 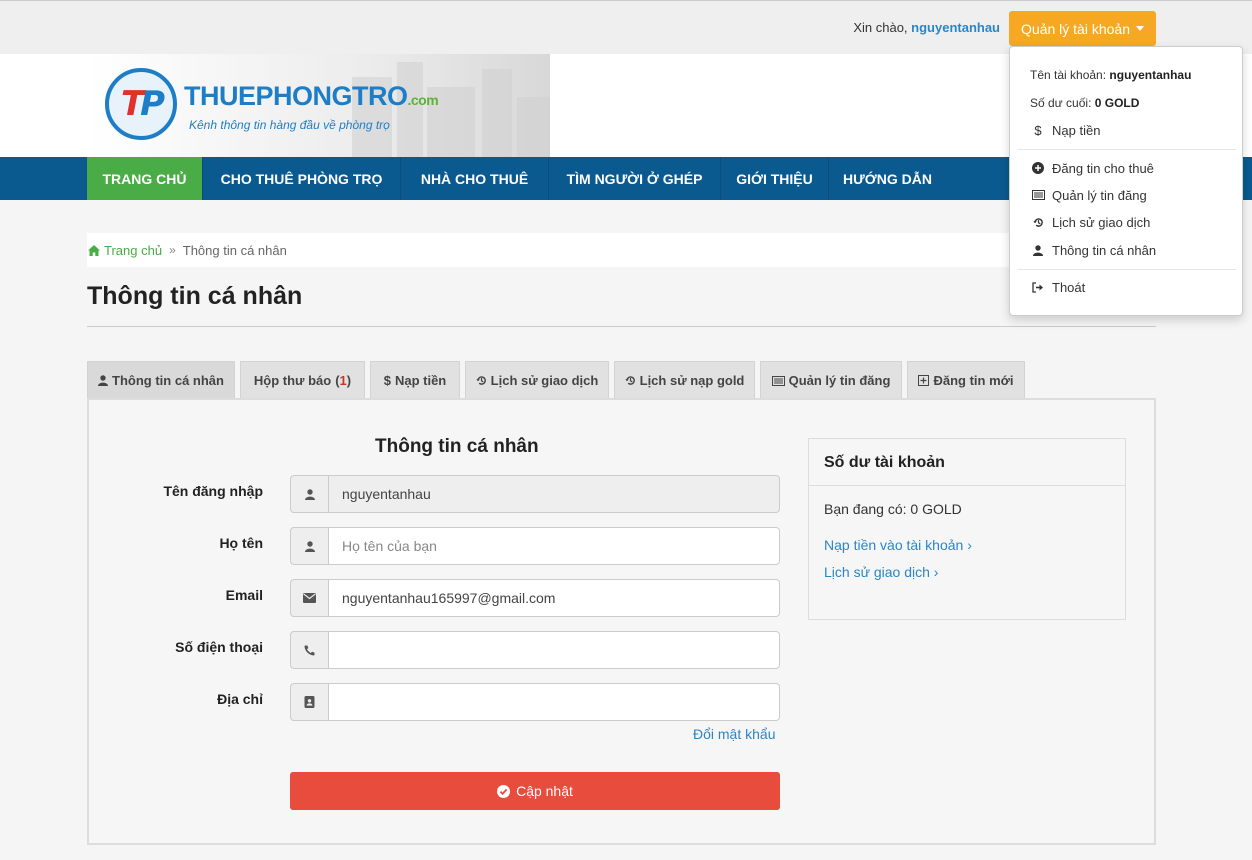 I want to click on dropdown-account-info: Tên tài khoản: nguyentanhau, so click(x=1110, y=75).